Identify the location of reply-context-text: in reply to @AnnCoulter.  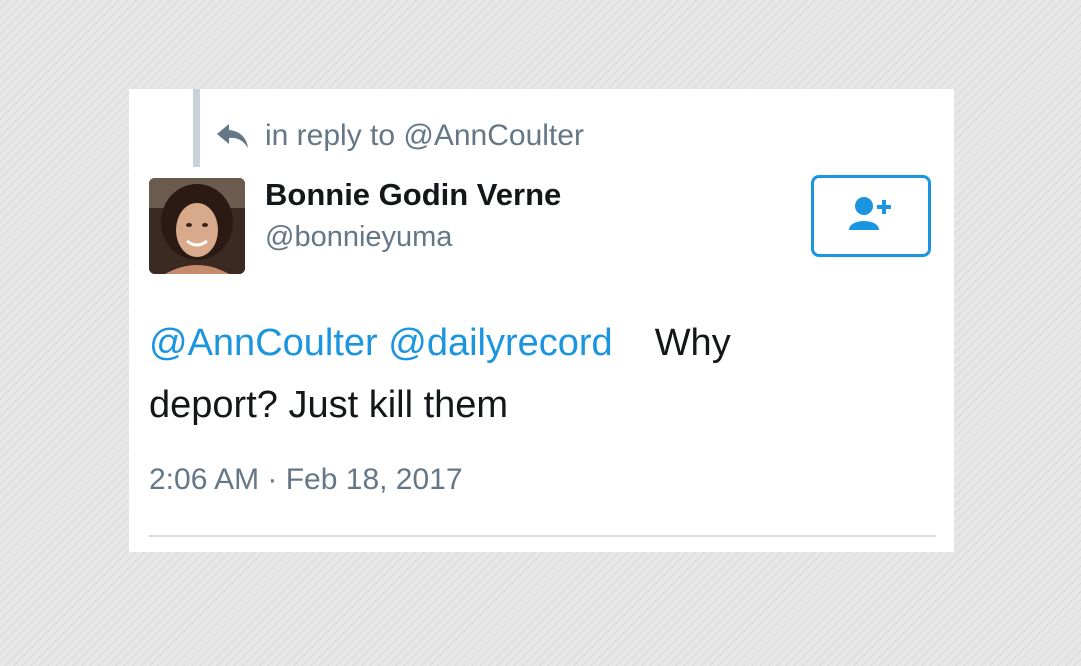
(424, 135).